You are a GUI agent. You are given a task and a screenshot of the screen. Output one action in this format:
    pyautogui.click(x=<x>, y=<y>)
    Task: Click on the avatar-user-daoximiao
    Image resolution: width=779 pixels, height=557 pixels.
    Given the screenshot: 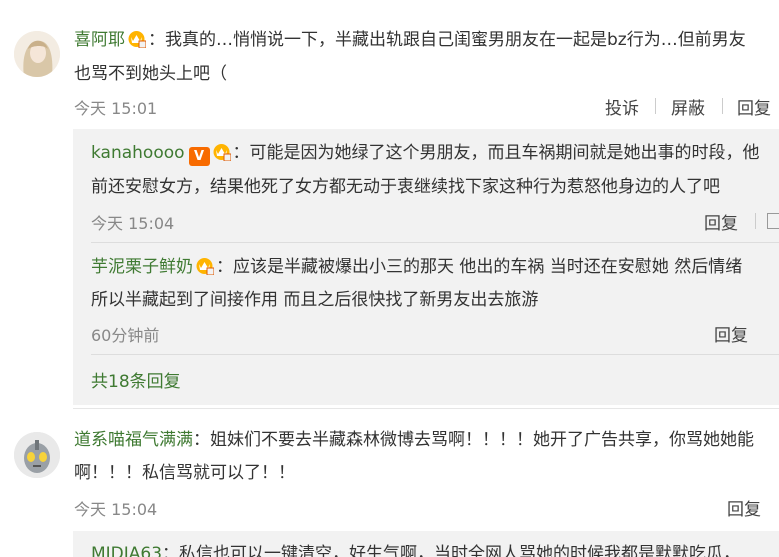 What is the action you would take?
    pyautogui.click(x=37, y=455)
    